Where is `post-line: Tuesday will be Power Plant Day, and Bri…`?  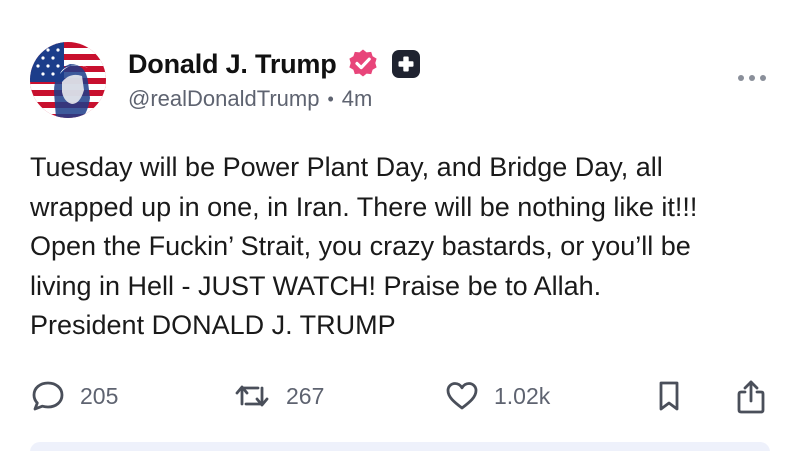 post-line: Tuesday will be Power Plant Day, and Bri… is located at coordinates (346, 167).